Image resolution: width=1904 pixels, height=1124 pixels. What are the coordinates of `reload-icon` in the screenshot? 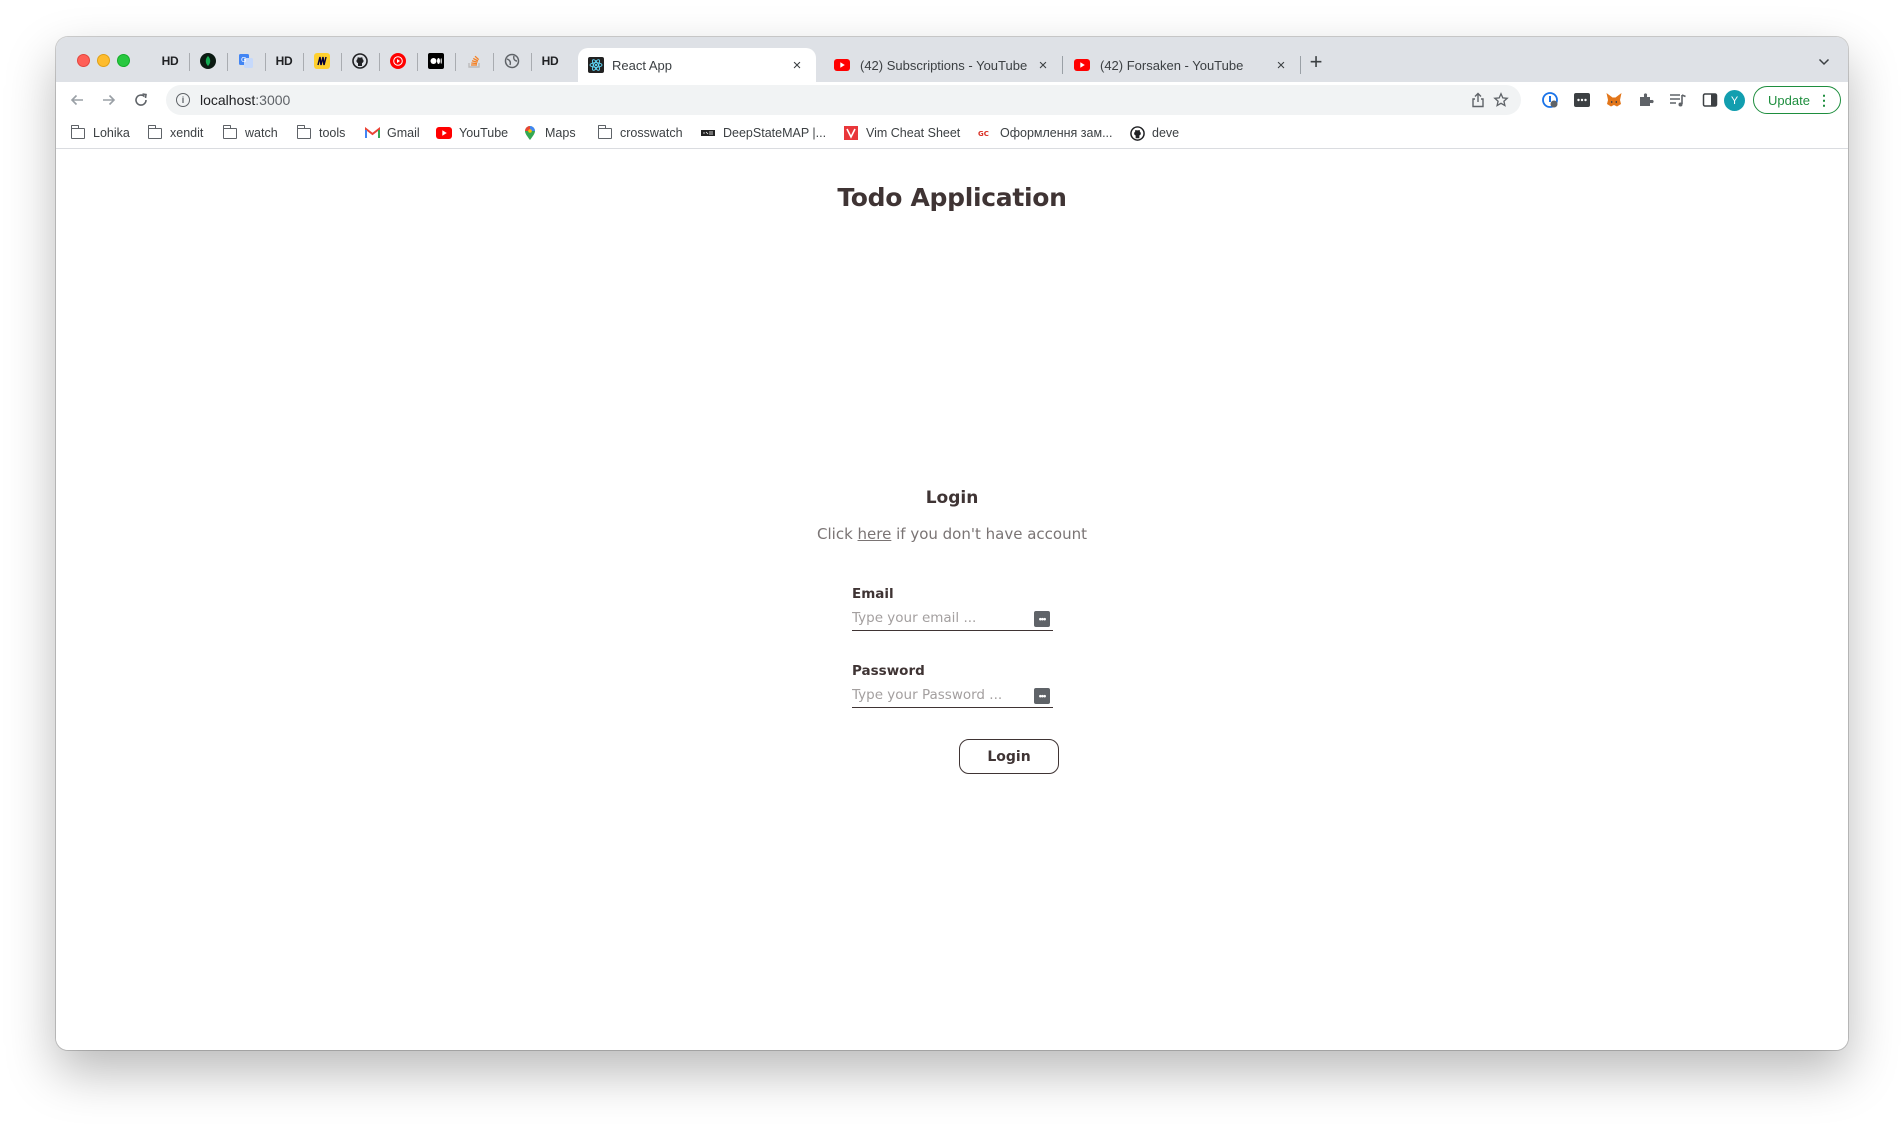 It's located at (141, 99).